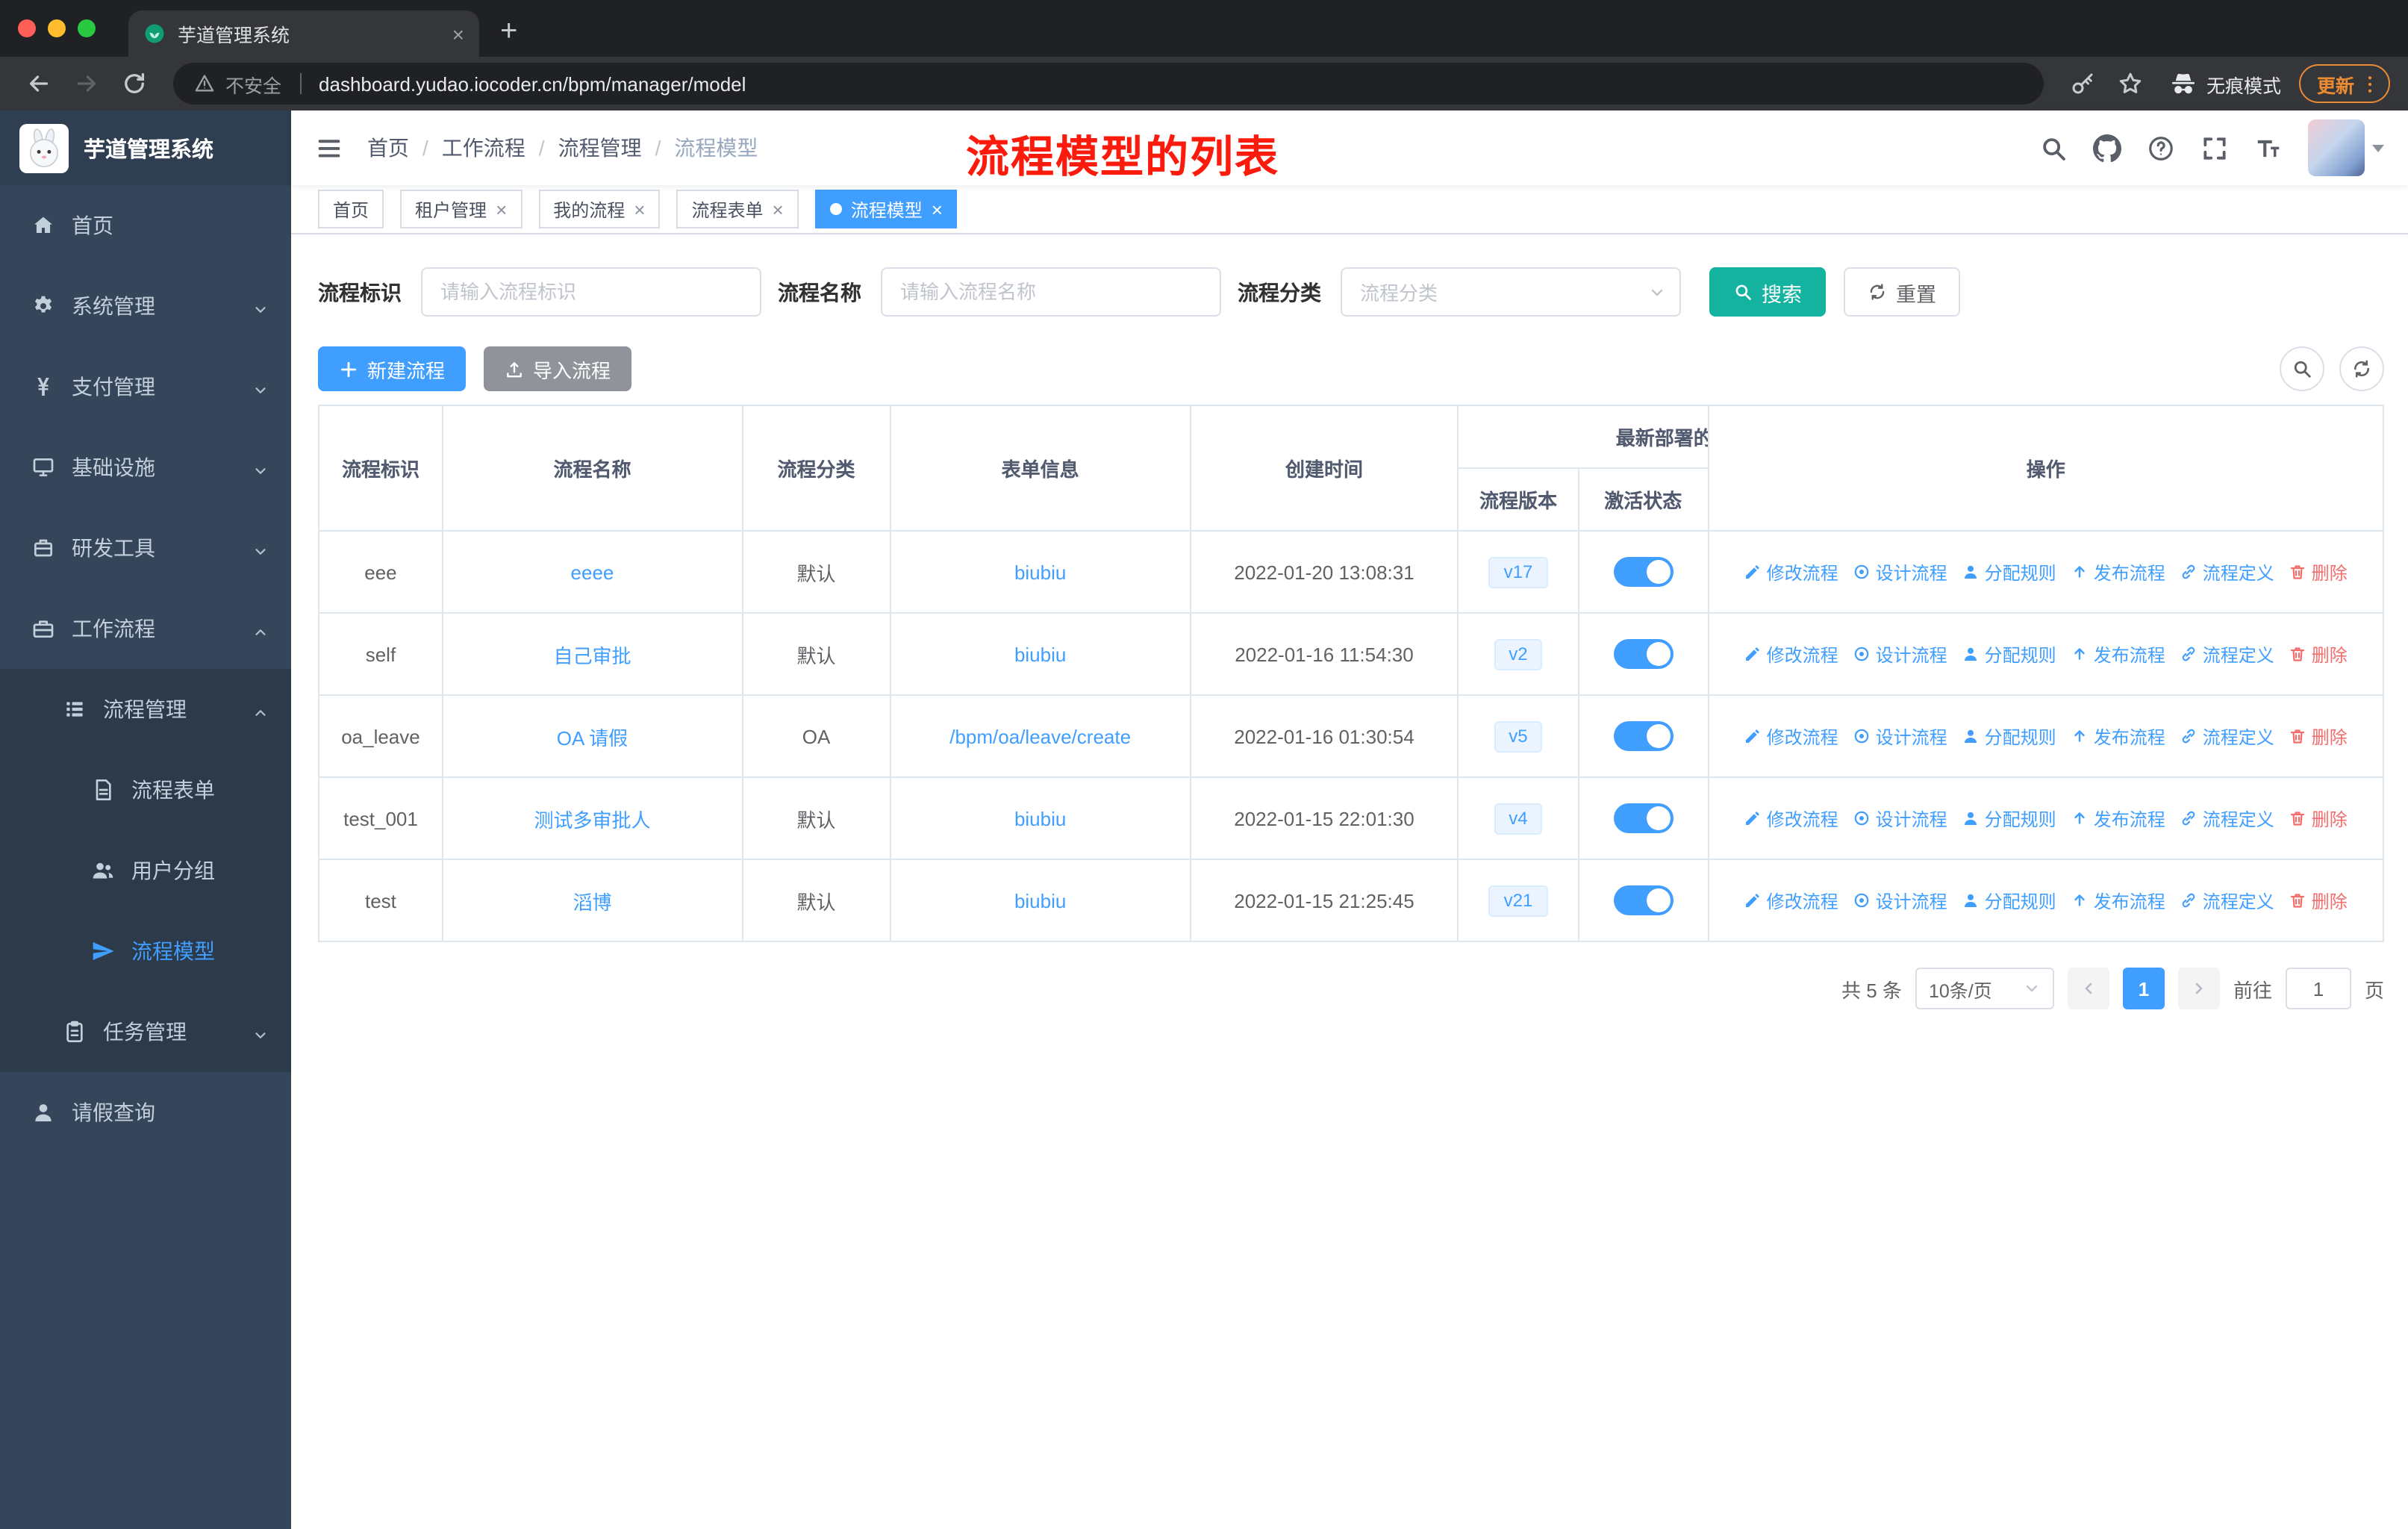 The width and height of the screenshot is (2408, 1529). Describe the element at coordinates (592, 656) in the screenshot. I see `process-name-link: 自己审批` at that location.